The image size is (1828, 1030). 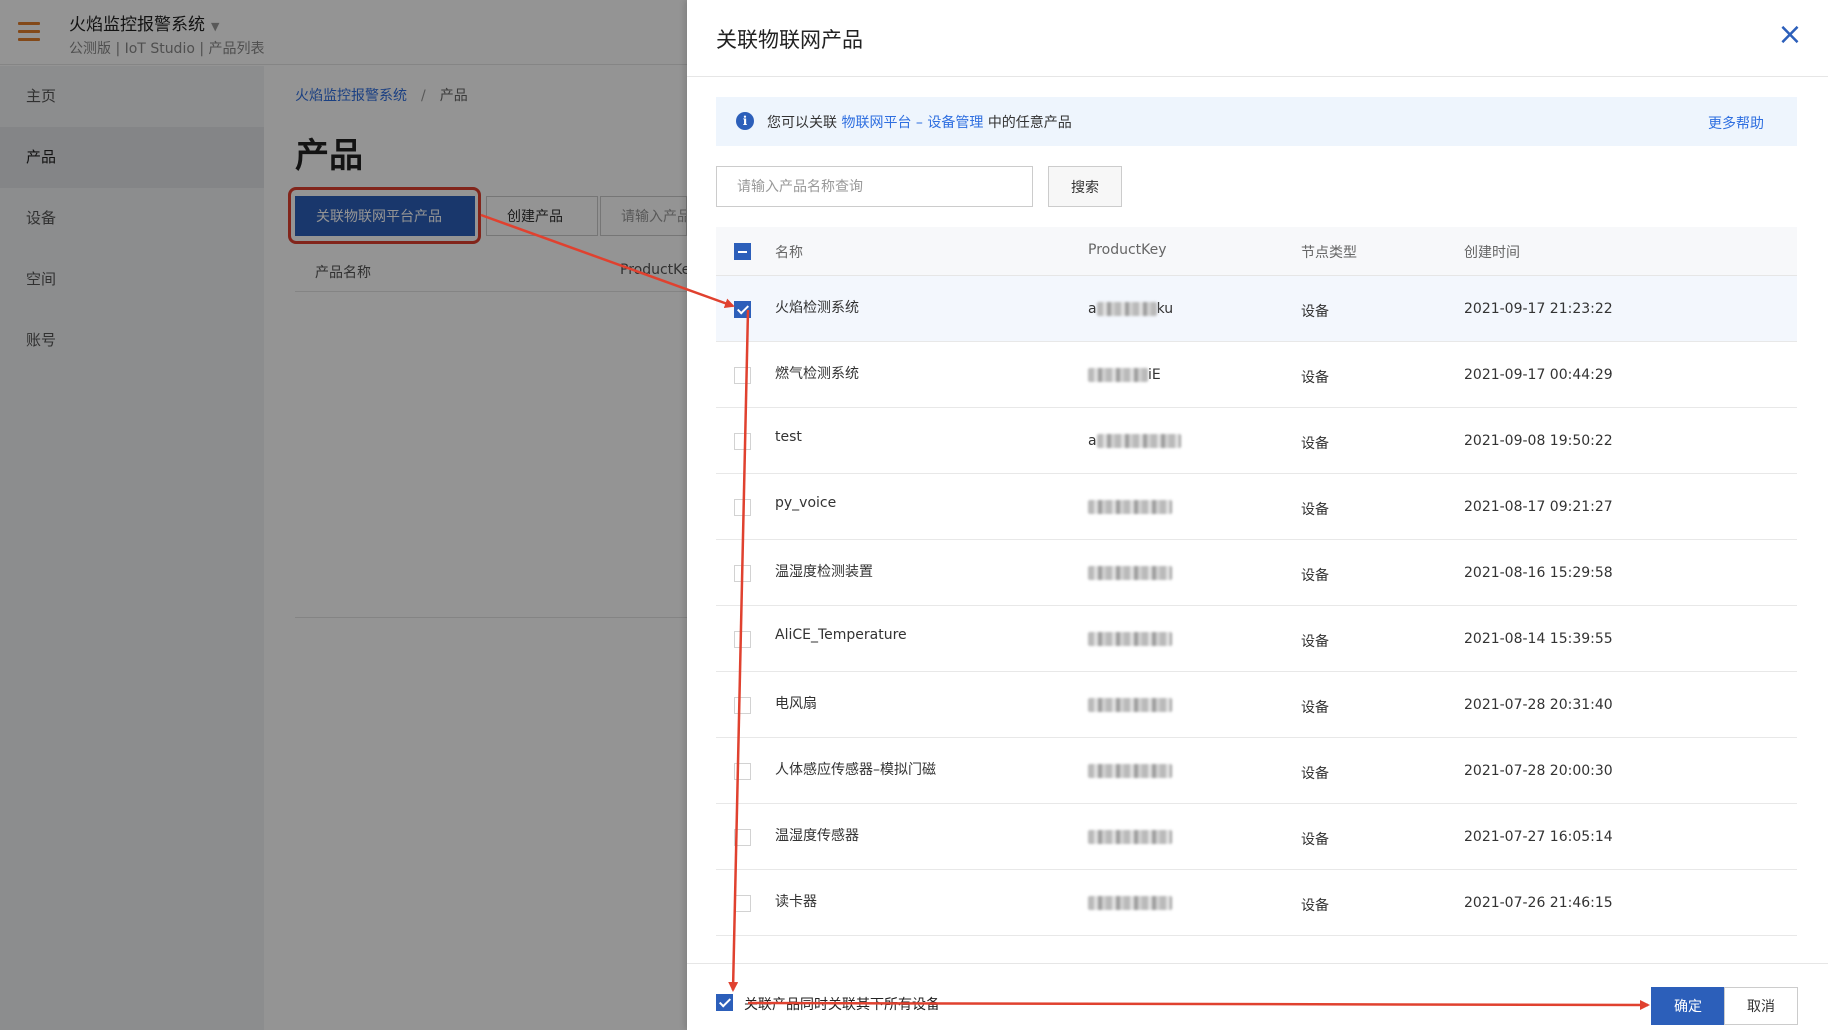 I want to click on col-header-created-time: 创建时间, so click(x=1492, y=253).